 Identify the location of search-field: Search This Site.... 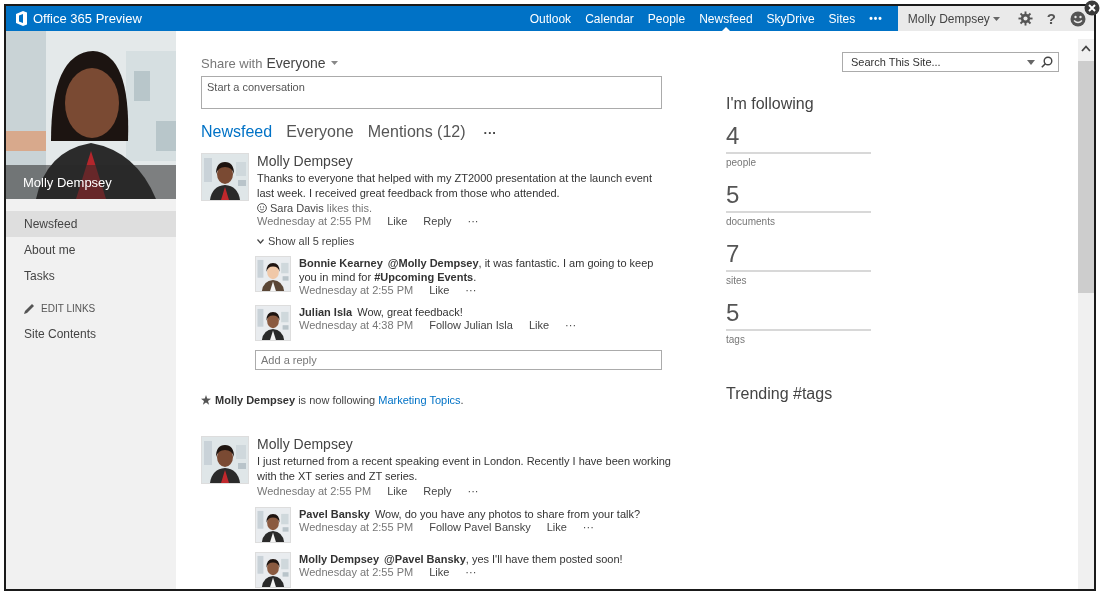
(950, 62).